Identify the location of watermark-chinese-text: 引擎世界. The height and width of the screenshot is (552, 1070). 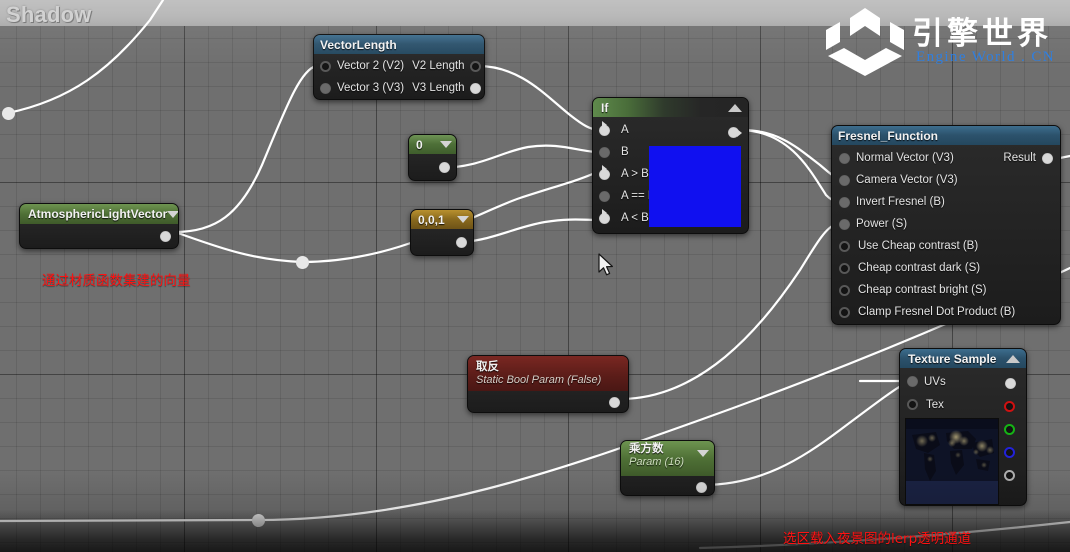
(982, 34).